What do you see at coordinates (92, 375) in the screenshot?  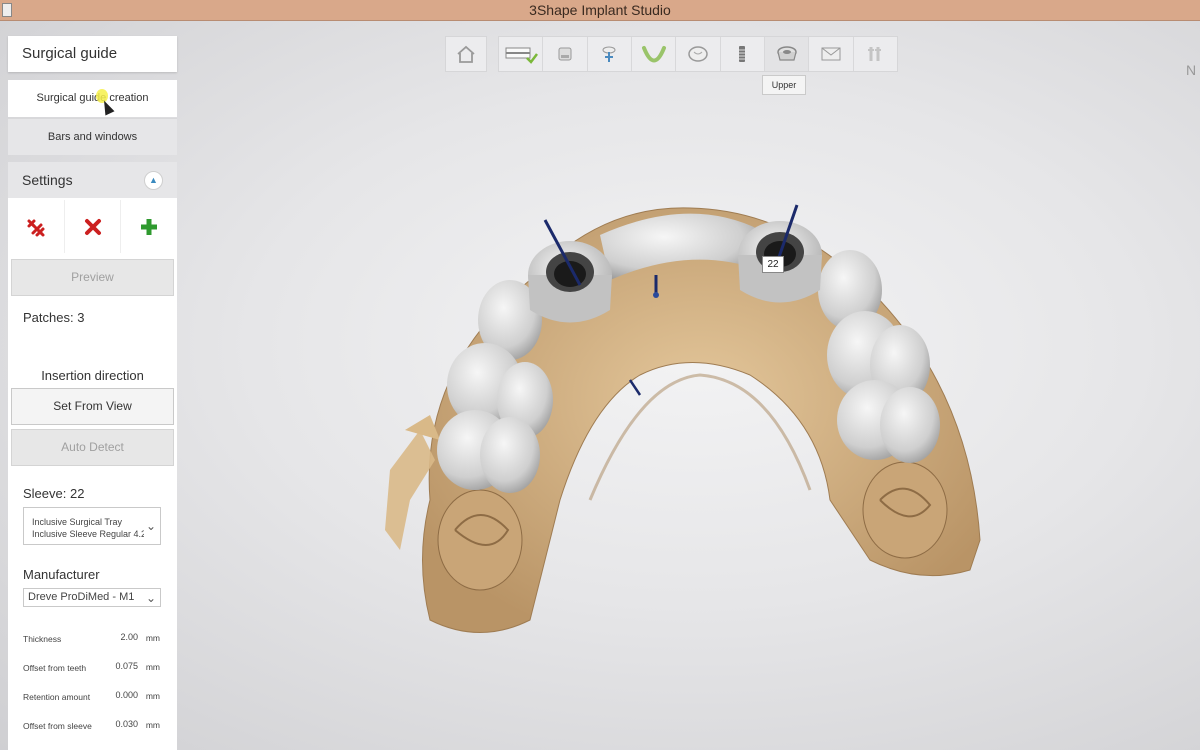 I see `insertion-direction-label: Insertion direction` at bounding box center [92, 375].